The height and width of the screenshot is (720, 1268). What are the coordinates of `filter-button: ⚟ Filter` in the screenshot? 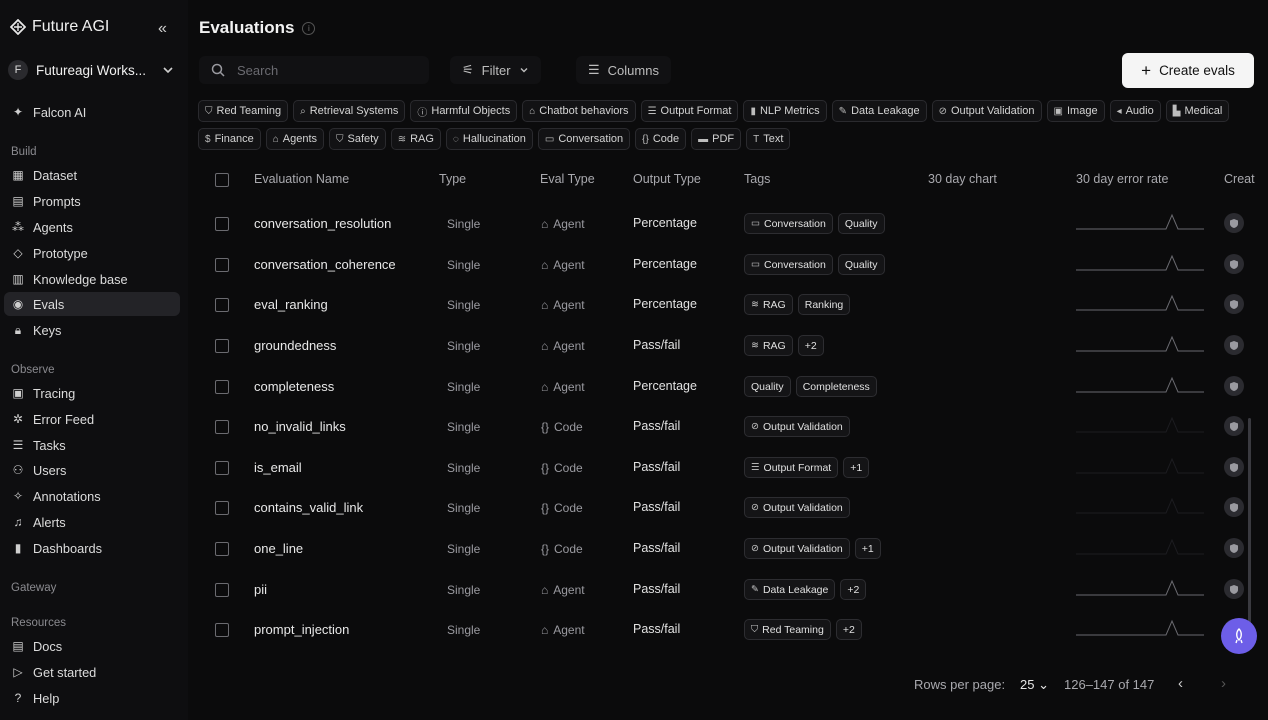 It's located at (495, 70).